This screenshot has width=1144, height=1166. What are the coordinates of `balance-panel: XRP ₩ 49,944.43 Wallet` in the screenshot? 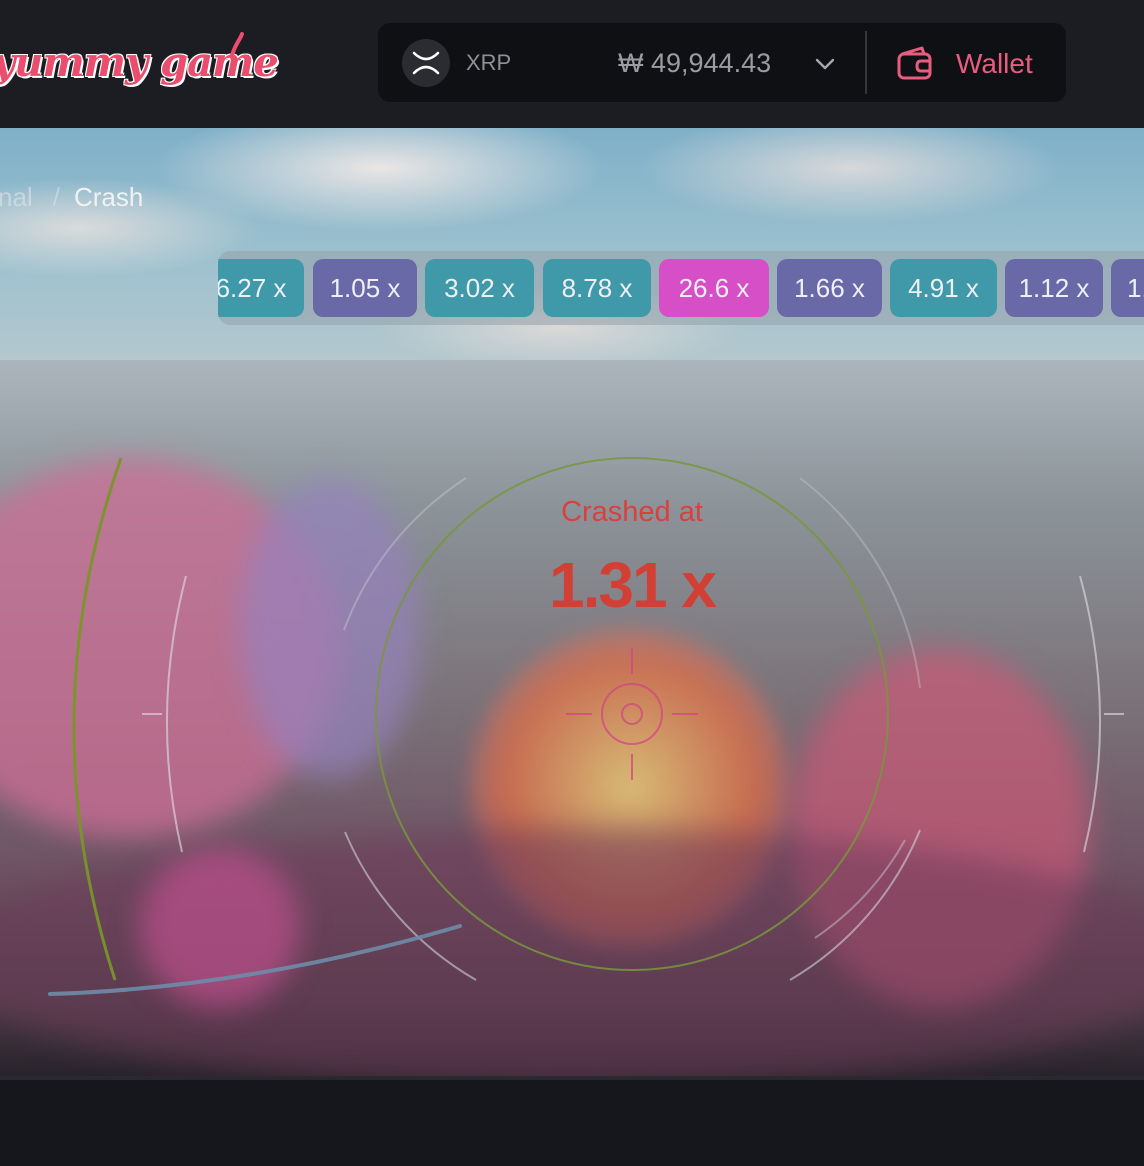 It's located at (722, 62).